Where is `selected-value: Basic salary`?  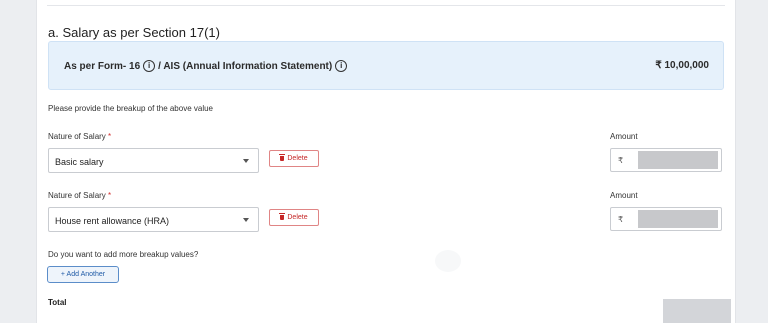
selected-value: Basic salary is located at coordinates (79, 162).